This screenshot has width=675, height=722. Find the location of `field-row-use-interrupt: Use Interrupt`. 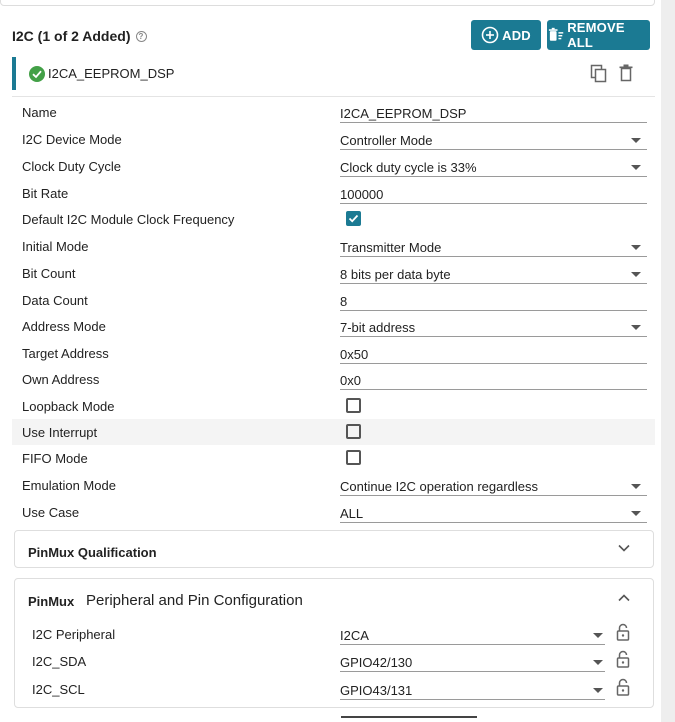

field-row-use-interrupt: Use Interrupt is located at coordinates (333, 432).